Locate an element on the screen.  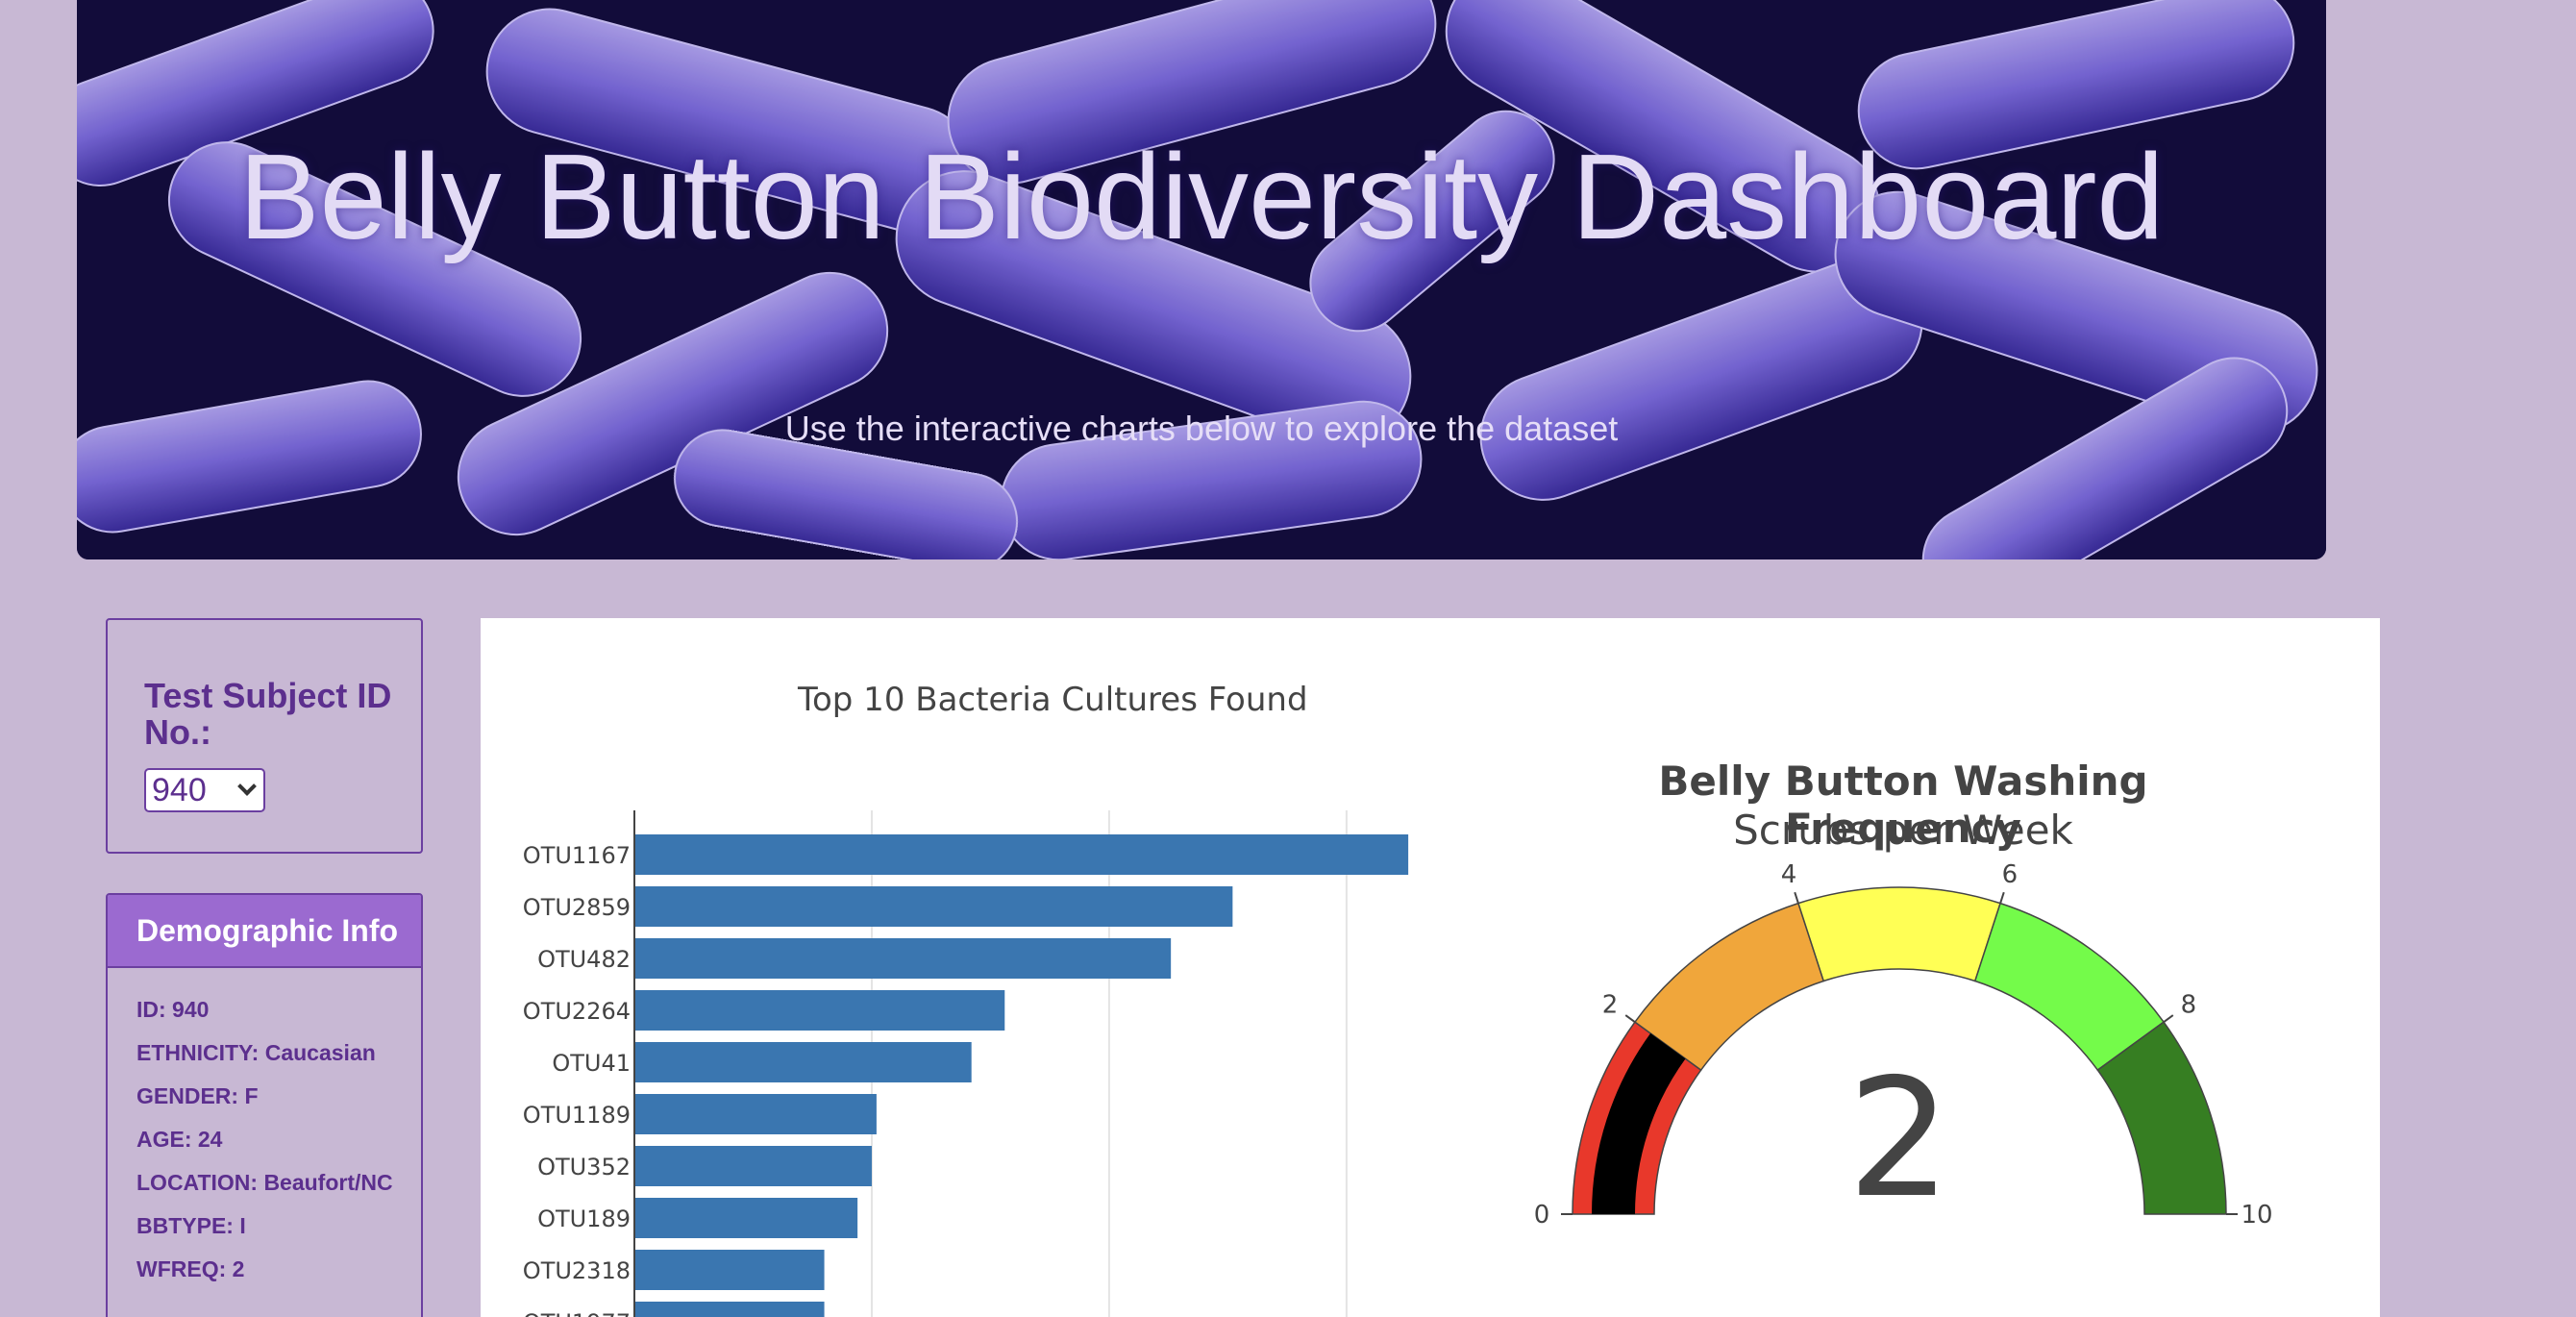
demographic-item: BBTYPE: I is located at coordinates (191, 1225).